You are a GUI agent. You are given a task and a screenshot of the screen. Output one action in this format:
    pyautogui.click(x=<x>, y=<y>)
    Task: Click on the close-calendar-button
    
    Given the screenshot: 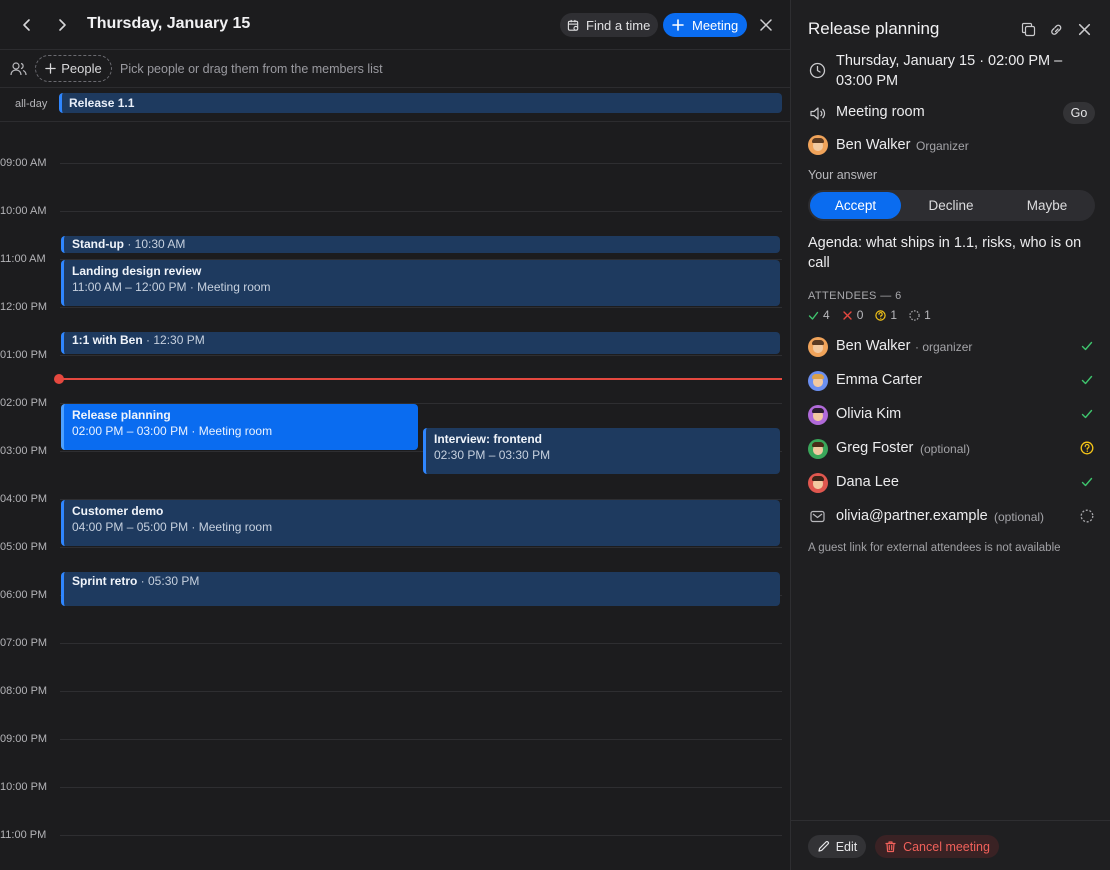 What is the action you would take?
    pyautogui.click(x=766, y=25)
    